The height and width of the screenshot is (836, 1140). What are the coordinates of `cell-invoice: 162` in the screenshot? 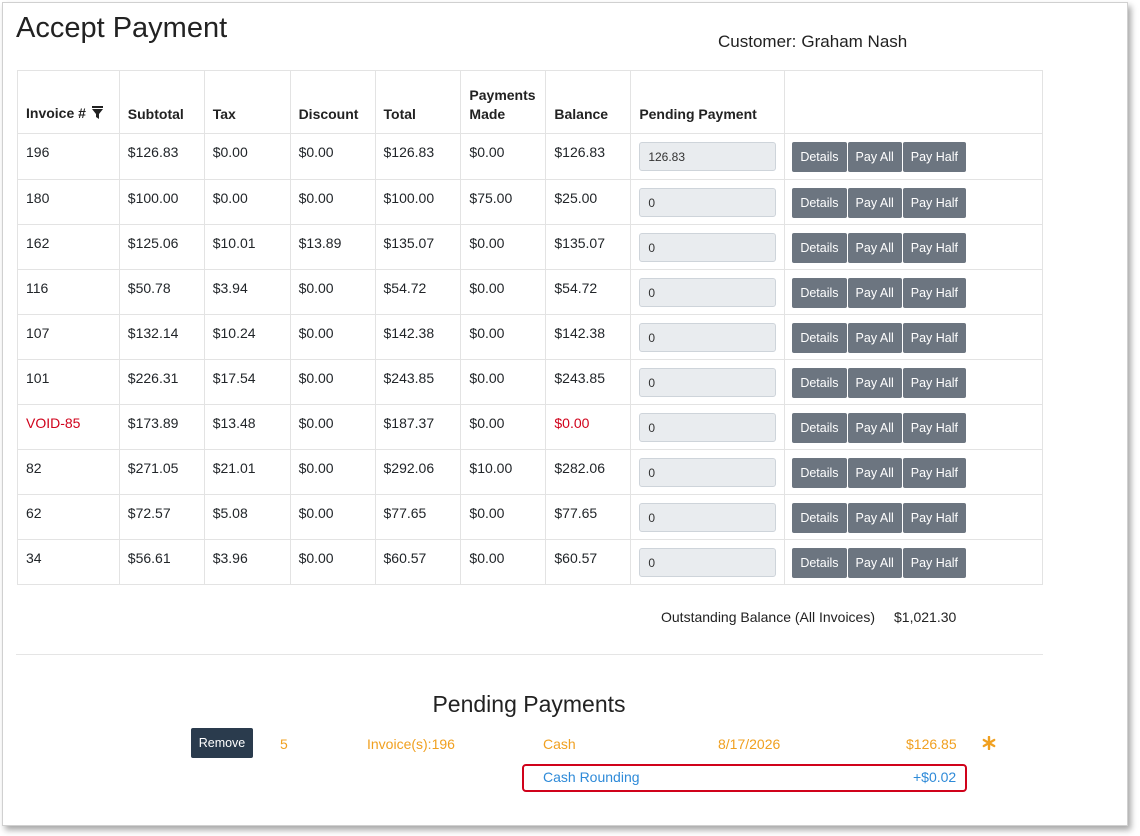 It's located at (68, 247).